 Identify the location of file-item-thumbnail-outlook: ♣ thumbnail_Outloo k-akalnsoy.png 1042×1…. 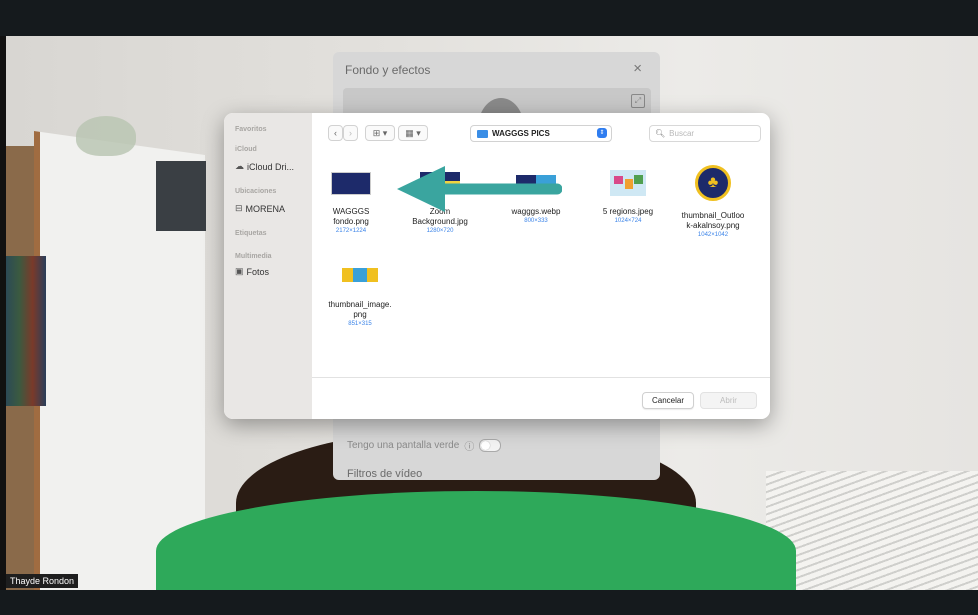
(713, 202).